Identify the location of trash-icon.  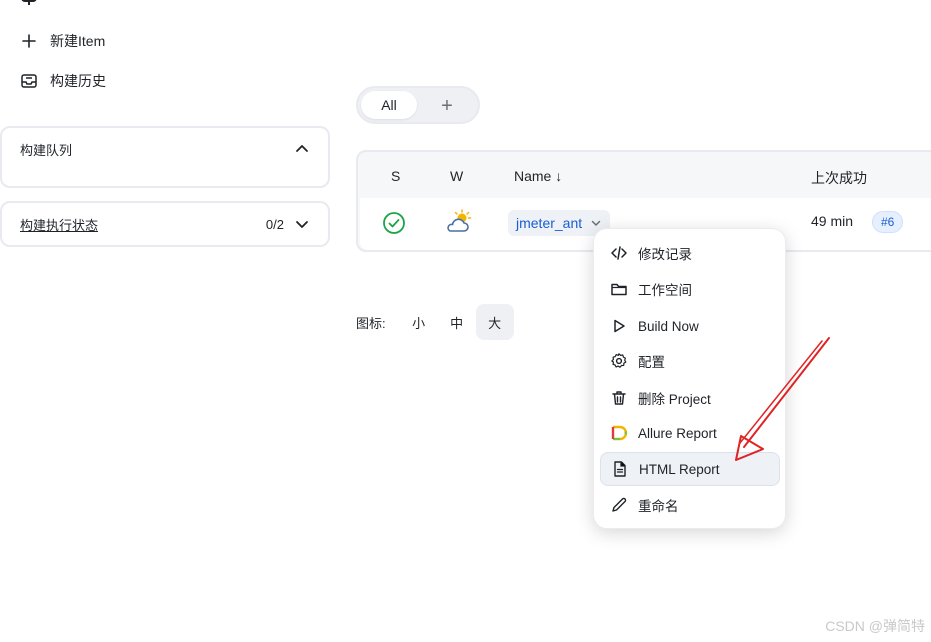
(619, 398).